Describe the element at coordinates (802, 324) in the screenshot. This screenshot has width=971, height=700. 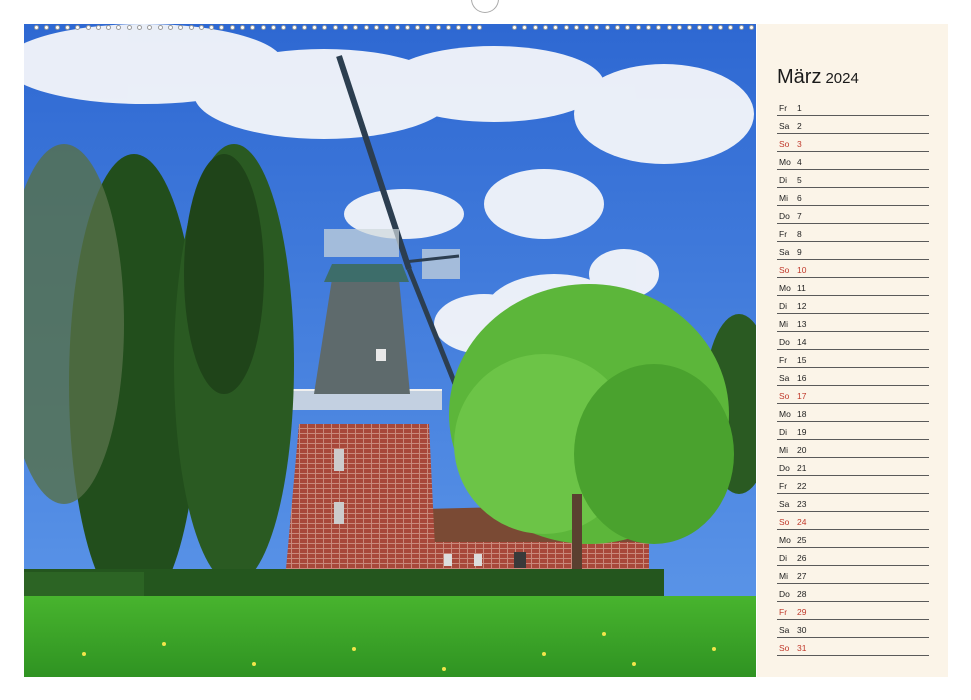
I see `day-number: 13` at that location.